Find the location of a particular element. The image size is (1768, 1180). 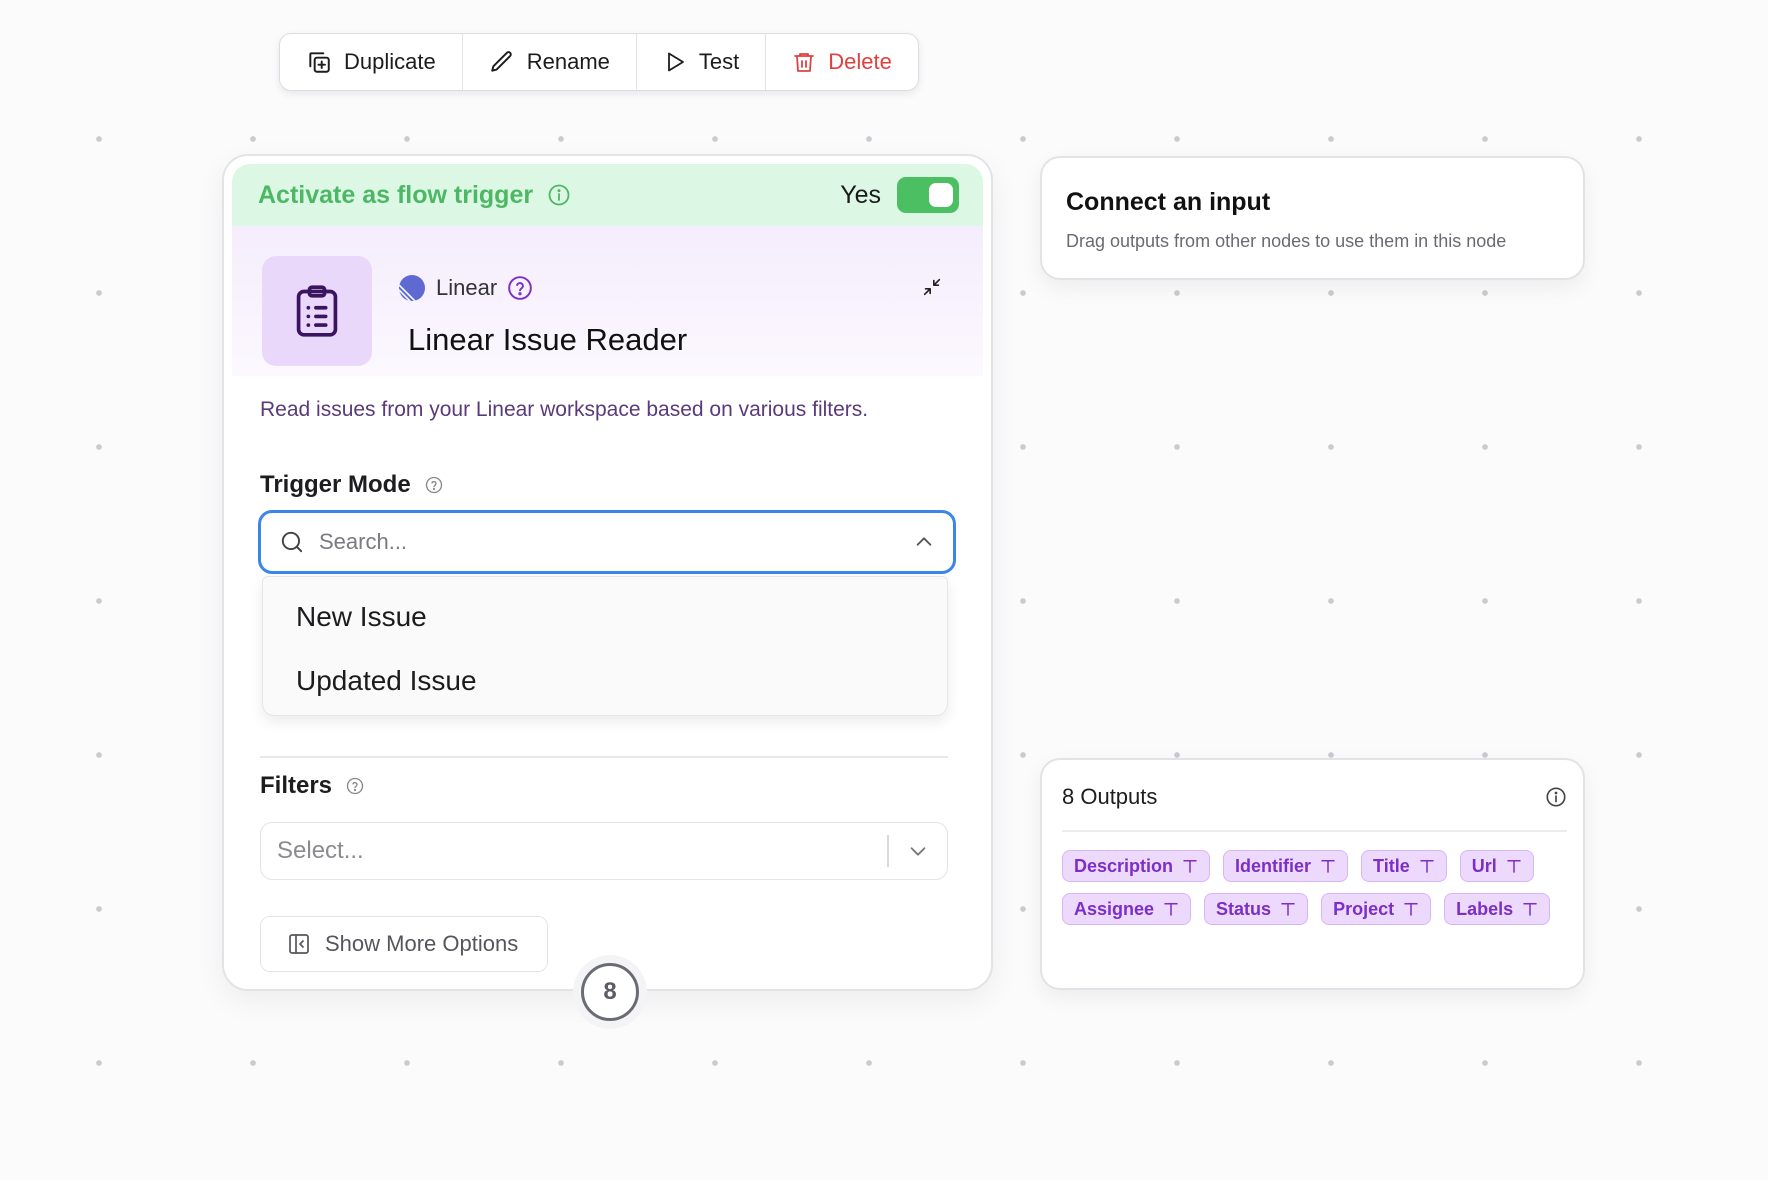

chevron-up-icon is located at coordinates (924, 542).